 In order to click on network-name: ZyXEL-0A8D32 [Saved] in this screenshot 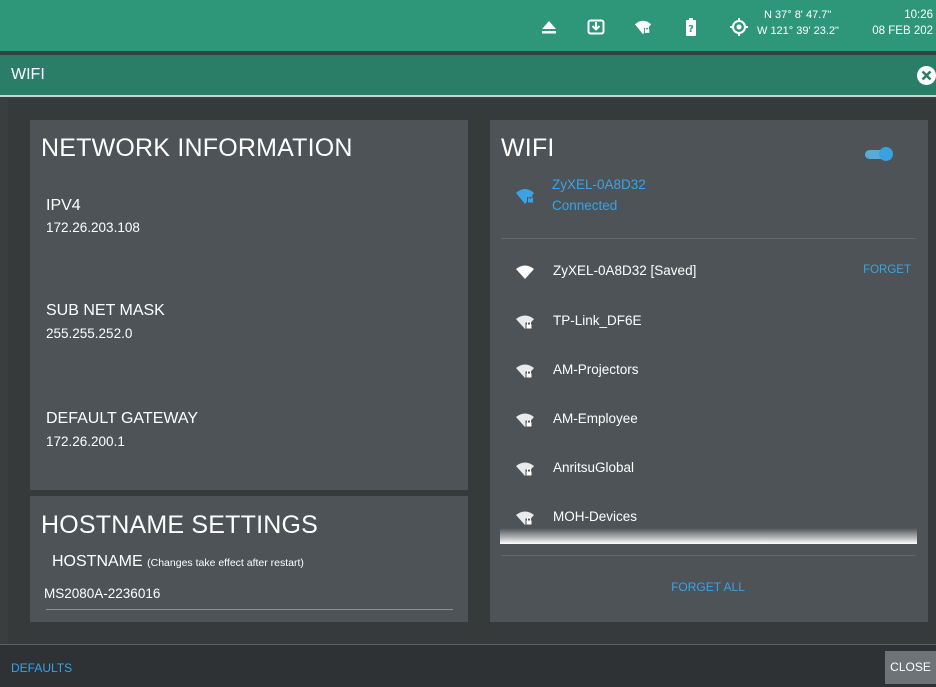, I will do `click(625, 270)`.